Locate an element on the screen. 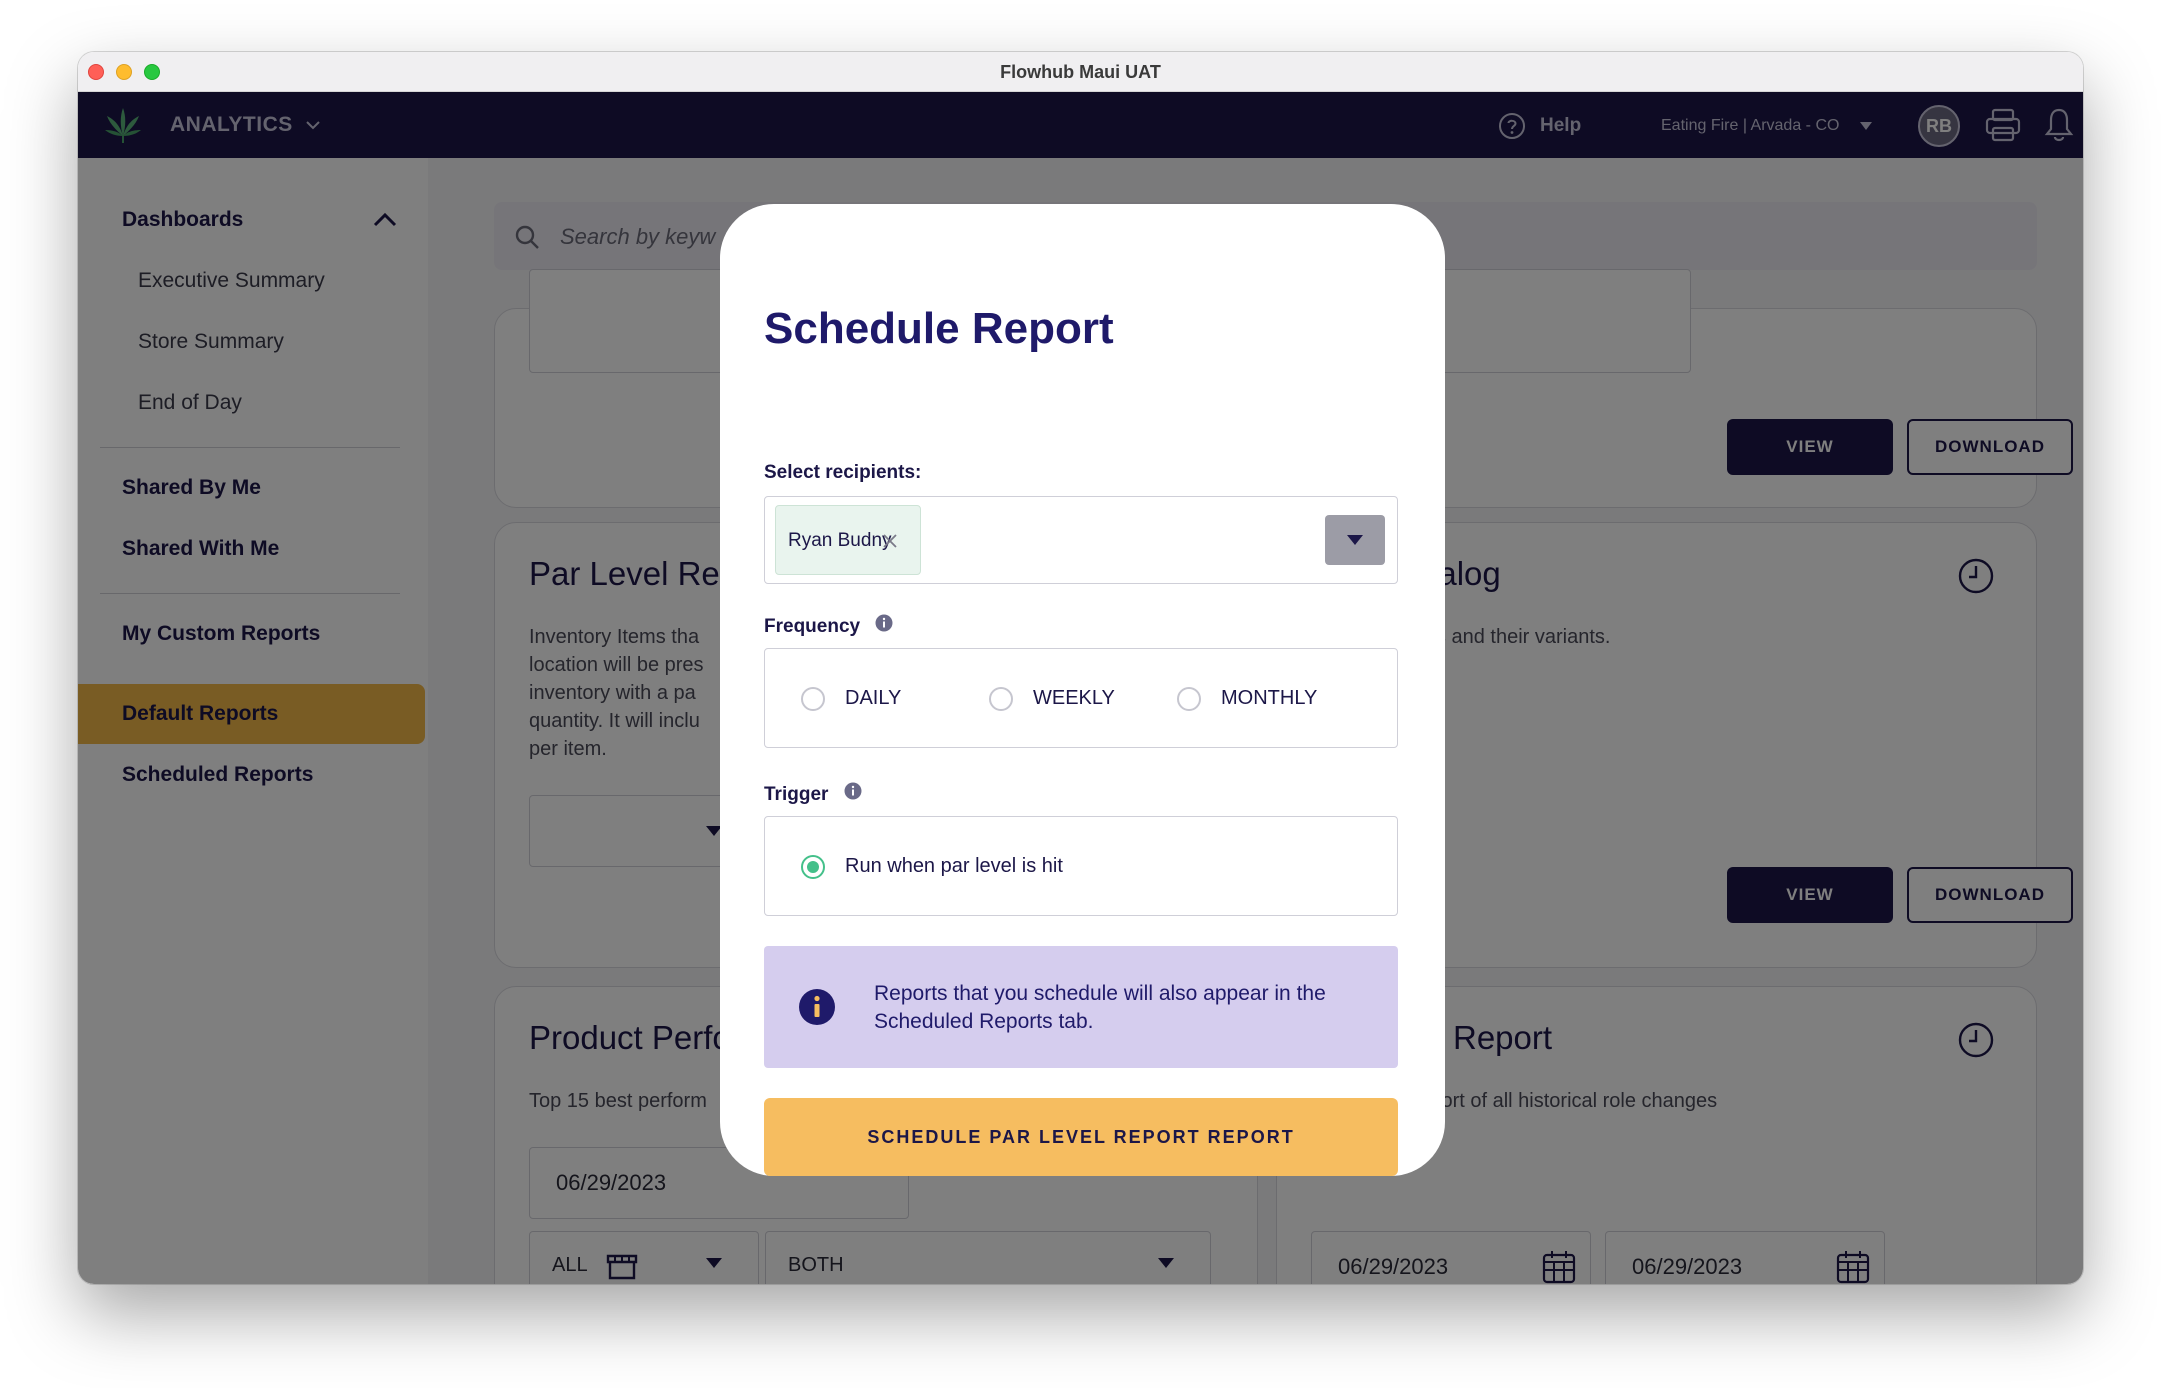 The width and height of the screenshot is (2161, 1388). frequency-options: DAILY WEEKLY MONTHLY is located at coordinates (1081, 698).